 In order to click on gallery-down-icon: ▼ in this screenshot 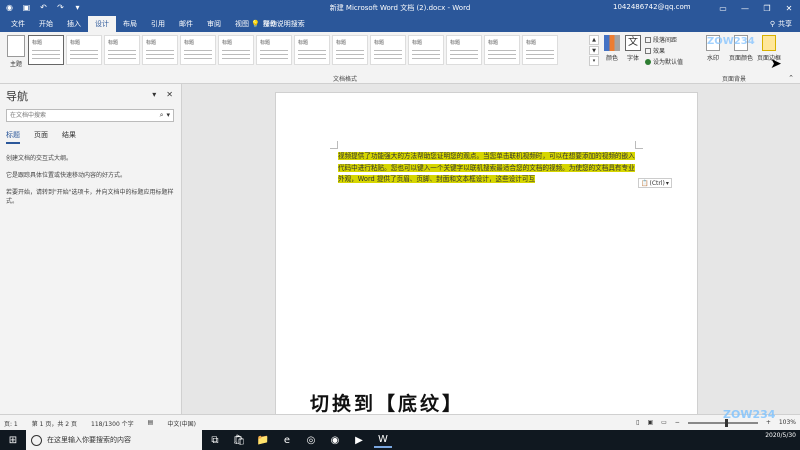, I will do `click(594, 50)`.